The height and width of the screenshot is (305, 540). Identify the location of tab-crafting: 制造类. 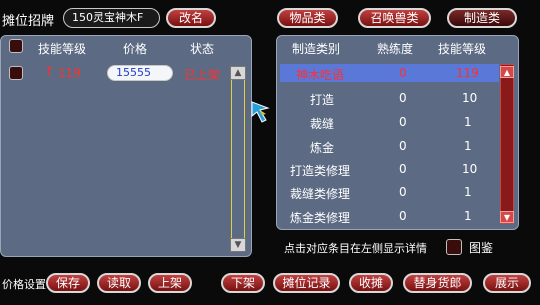
(482, 18).